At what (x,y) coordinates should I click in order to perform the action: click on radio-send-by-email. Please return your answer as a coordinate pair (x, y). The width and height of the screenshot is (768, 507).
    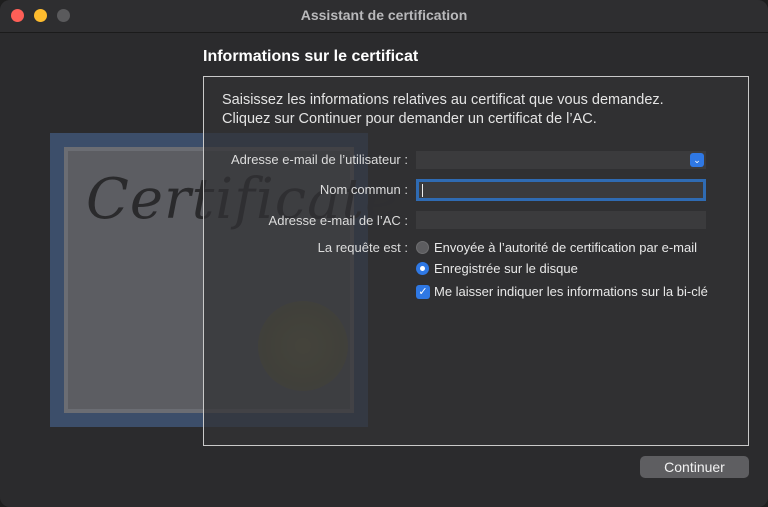
    Looking at the image, I should click on (422, 247).